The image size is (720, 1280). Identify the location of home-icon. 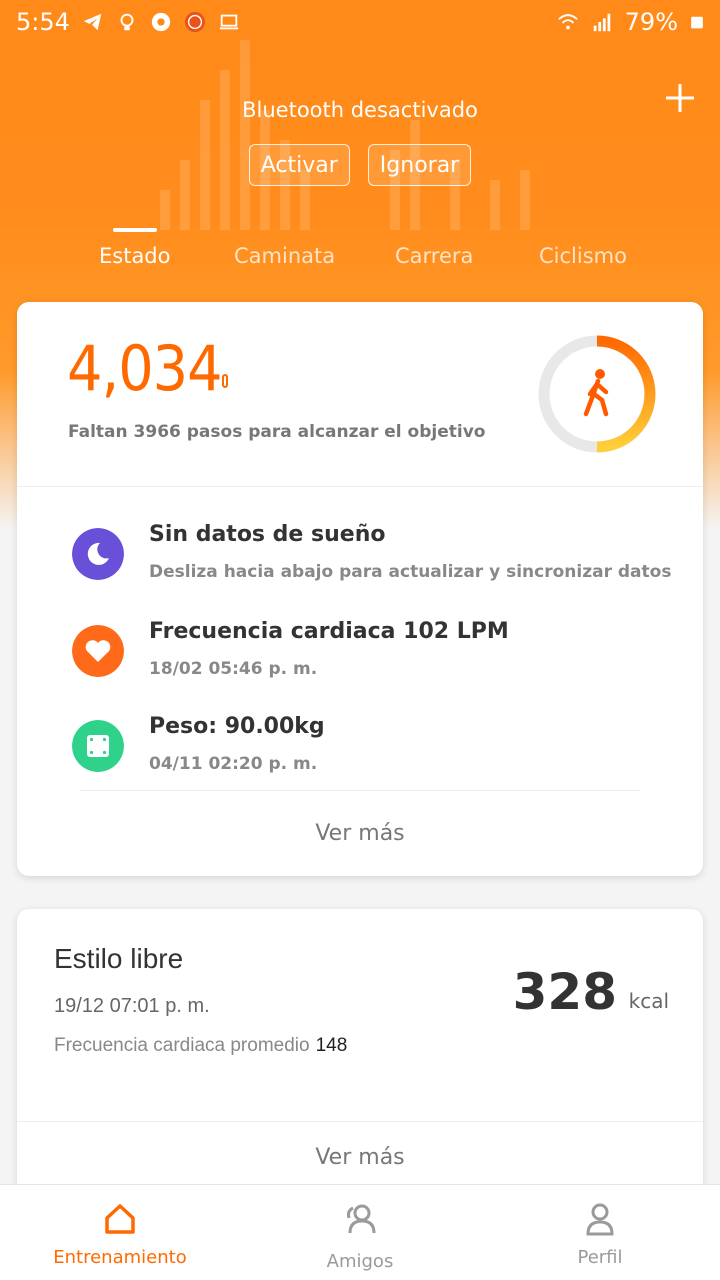
(120, 1219).